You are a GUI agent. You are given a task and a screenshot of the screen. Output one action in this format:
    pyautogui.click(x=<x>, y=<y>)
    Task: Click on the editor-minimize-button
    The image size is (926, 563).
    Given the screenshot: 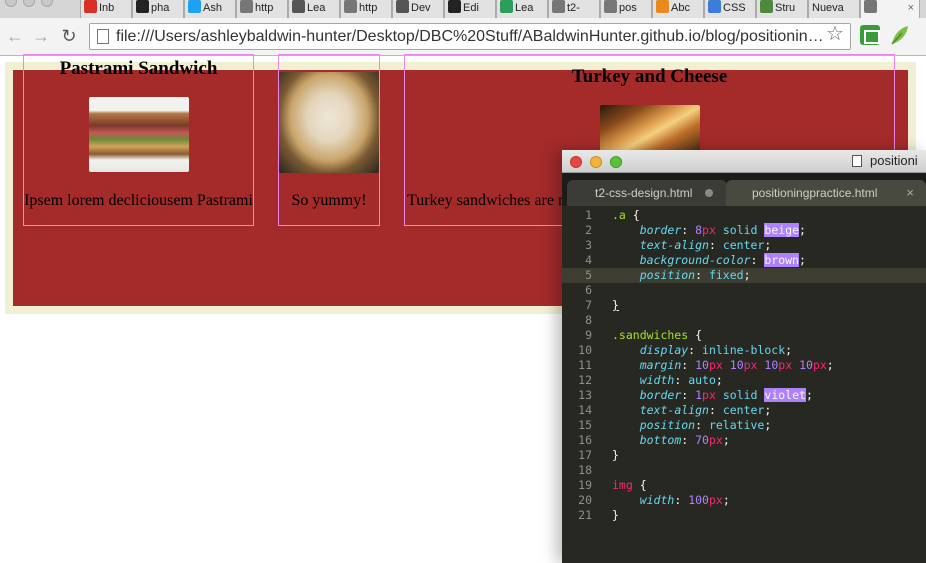 What is the action you would take?
    pyautogui.click(x=596, y=162)
    